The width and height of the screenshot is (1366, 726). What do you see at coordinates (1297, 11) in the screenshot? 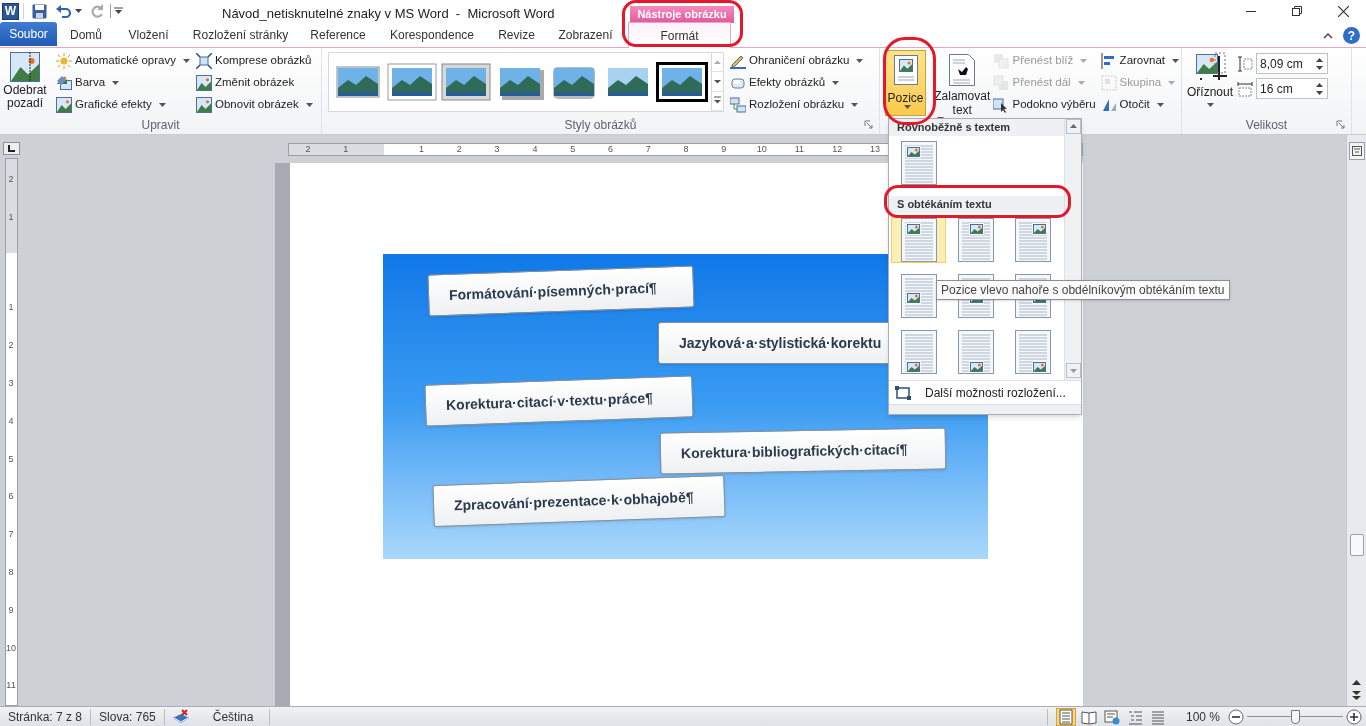
I see `restore-icon` at bounding box center [1297, 11].